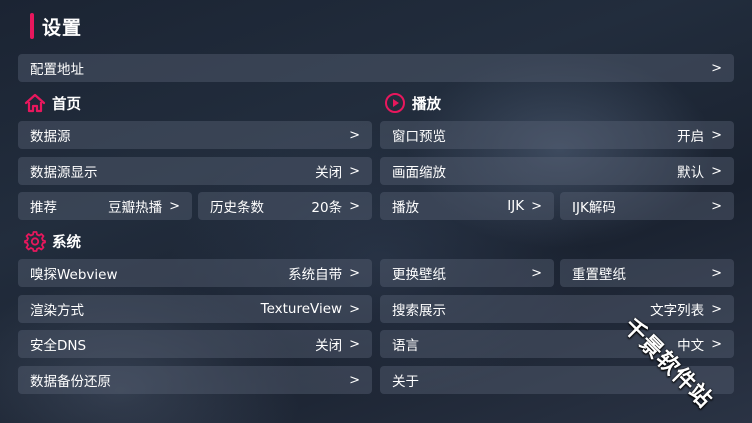 This screenshot has width=752, height=423. Describe the element at coordinates (599, 275) in the screenshot. I see `reset-wallpaper-label: 重置壁纸` at that location.